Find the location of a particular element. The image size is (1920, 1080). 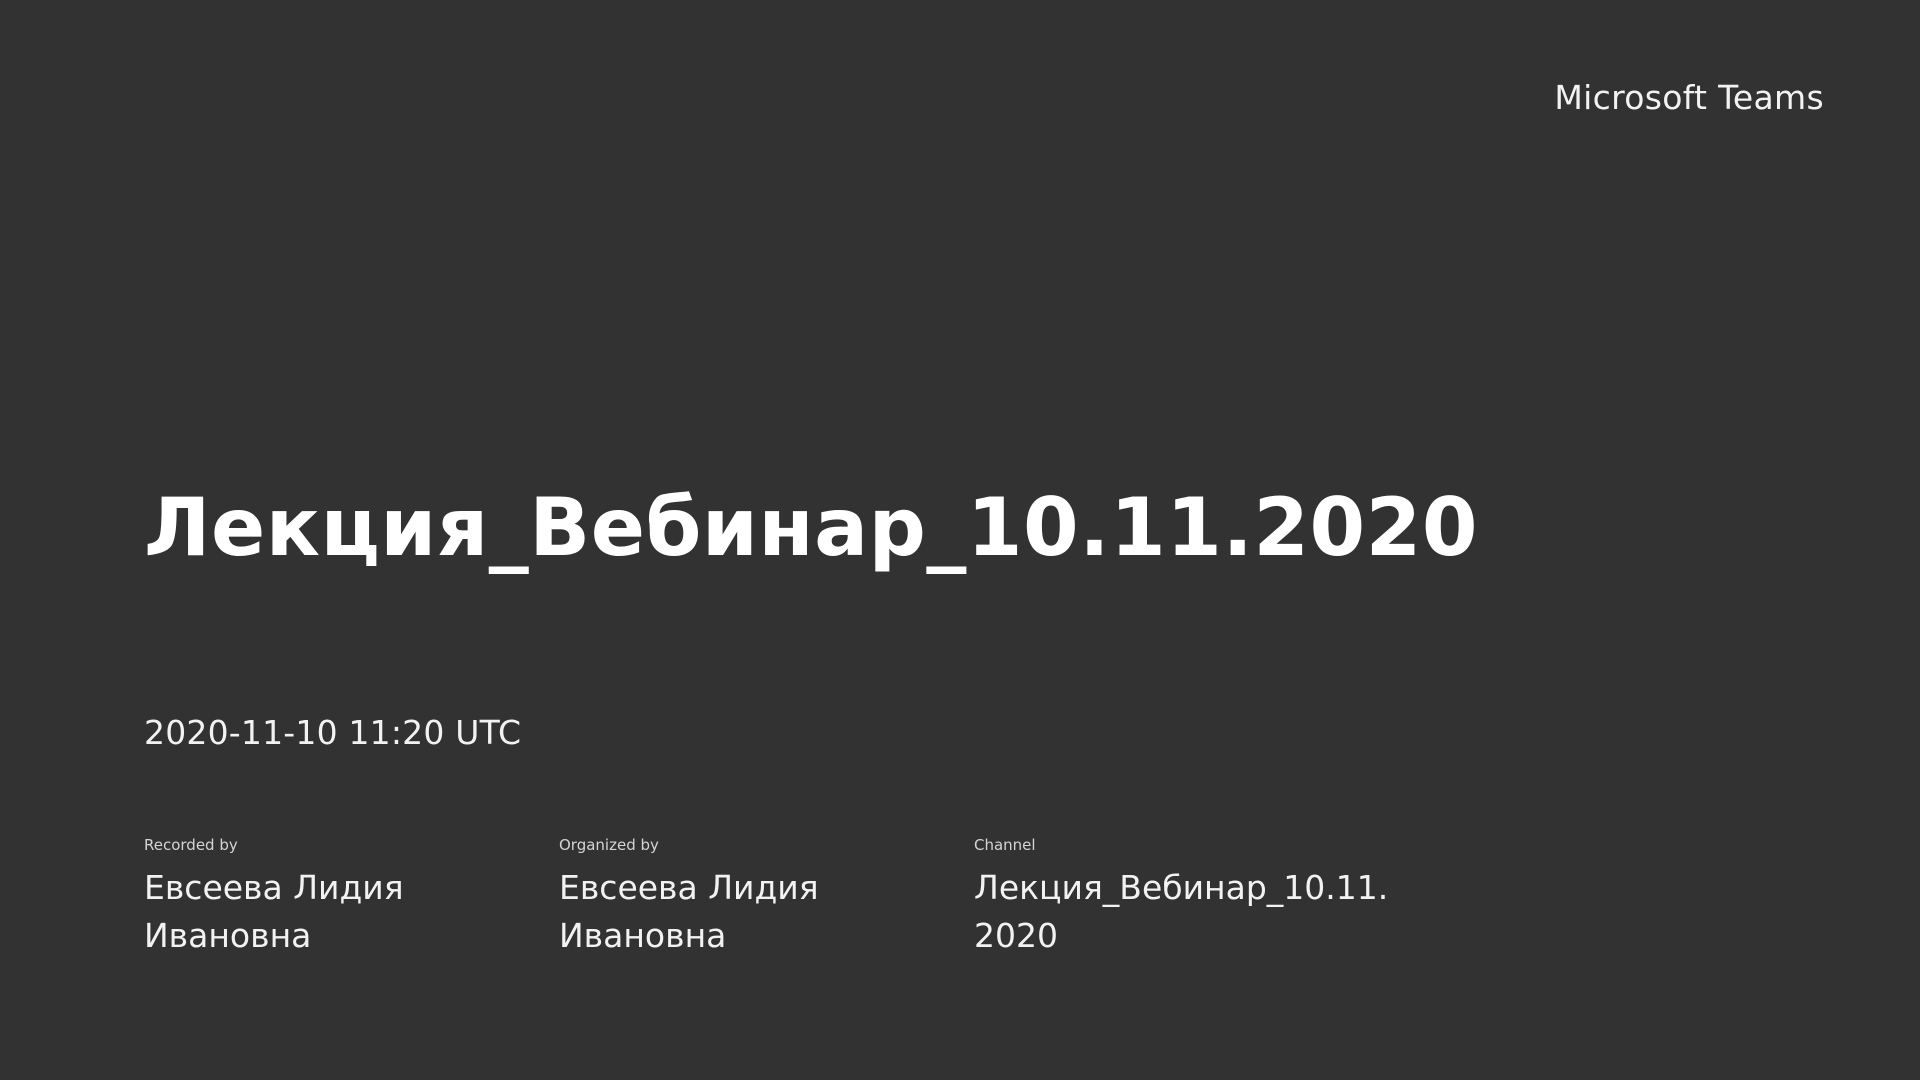

channel-section: Channel Лекция_Вебинар_10.11. 2020 is located at coordinates (1184, 898).